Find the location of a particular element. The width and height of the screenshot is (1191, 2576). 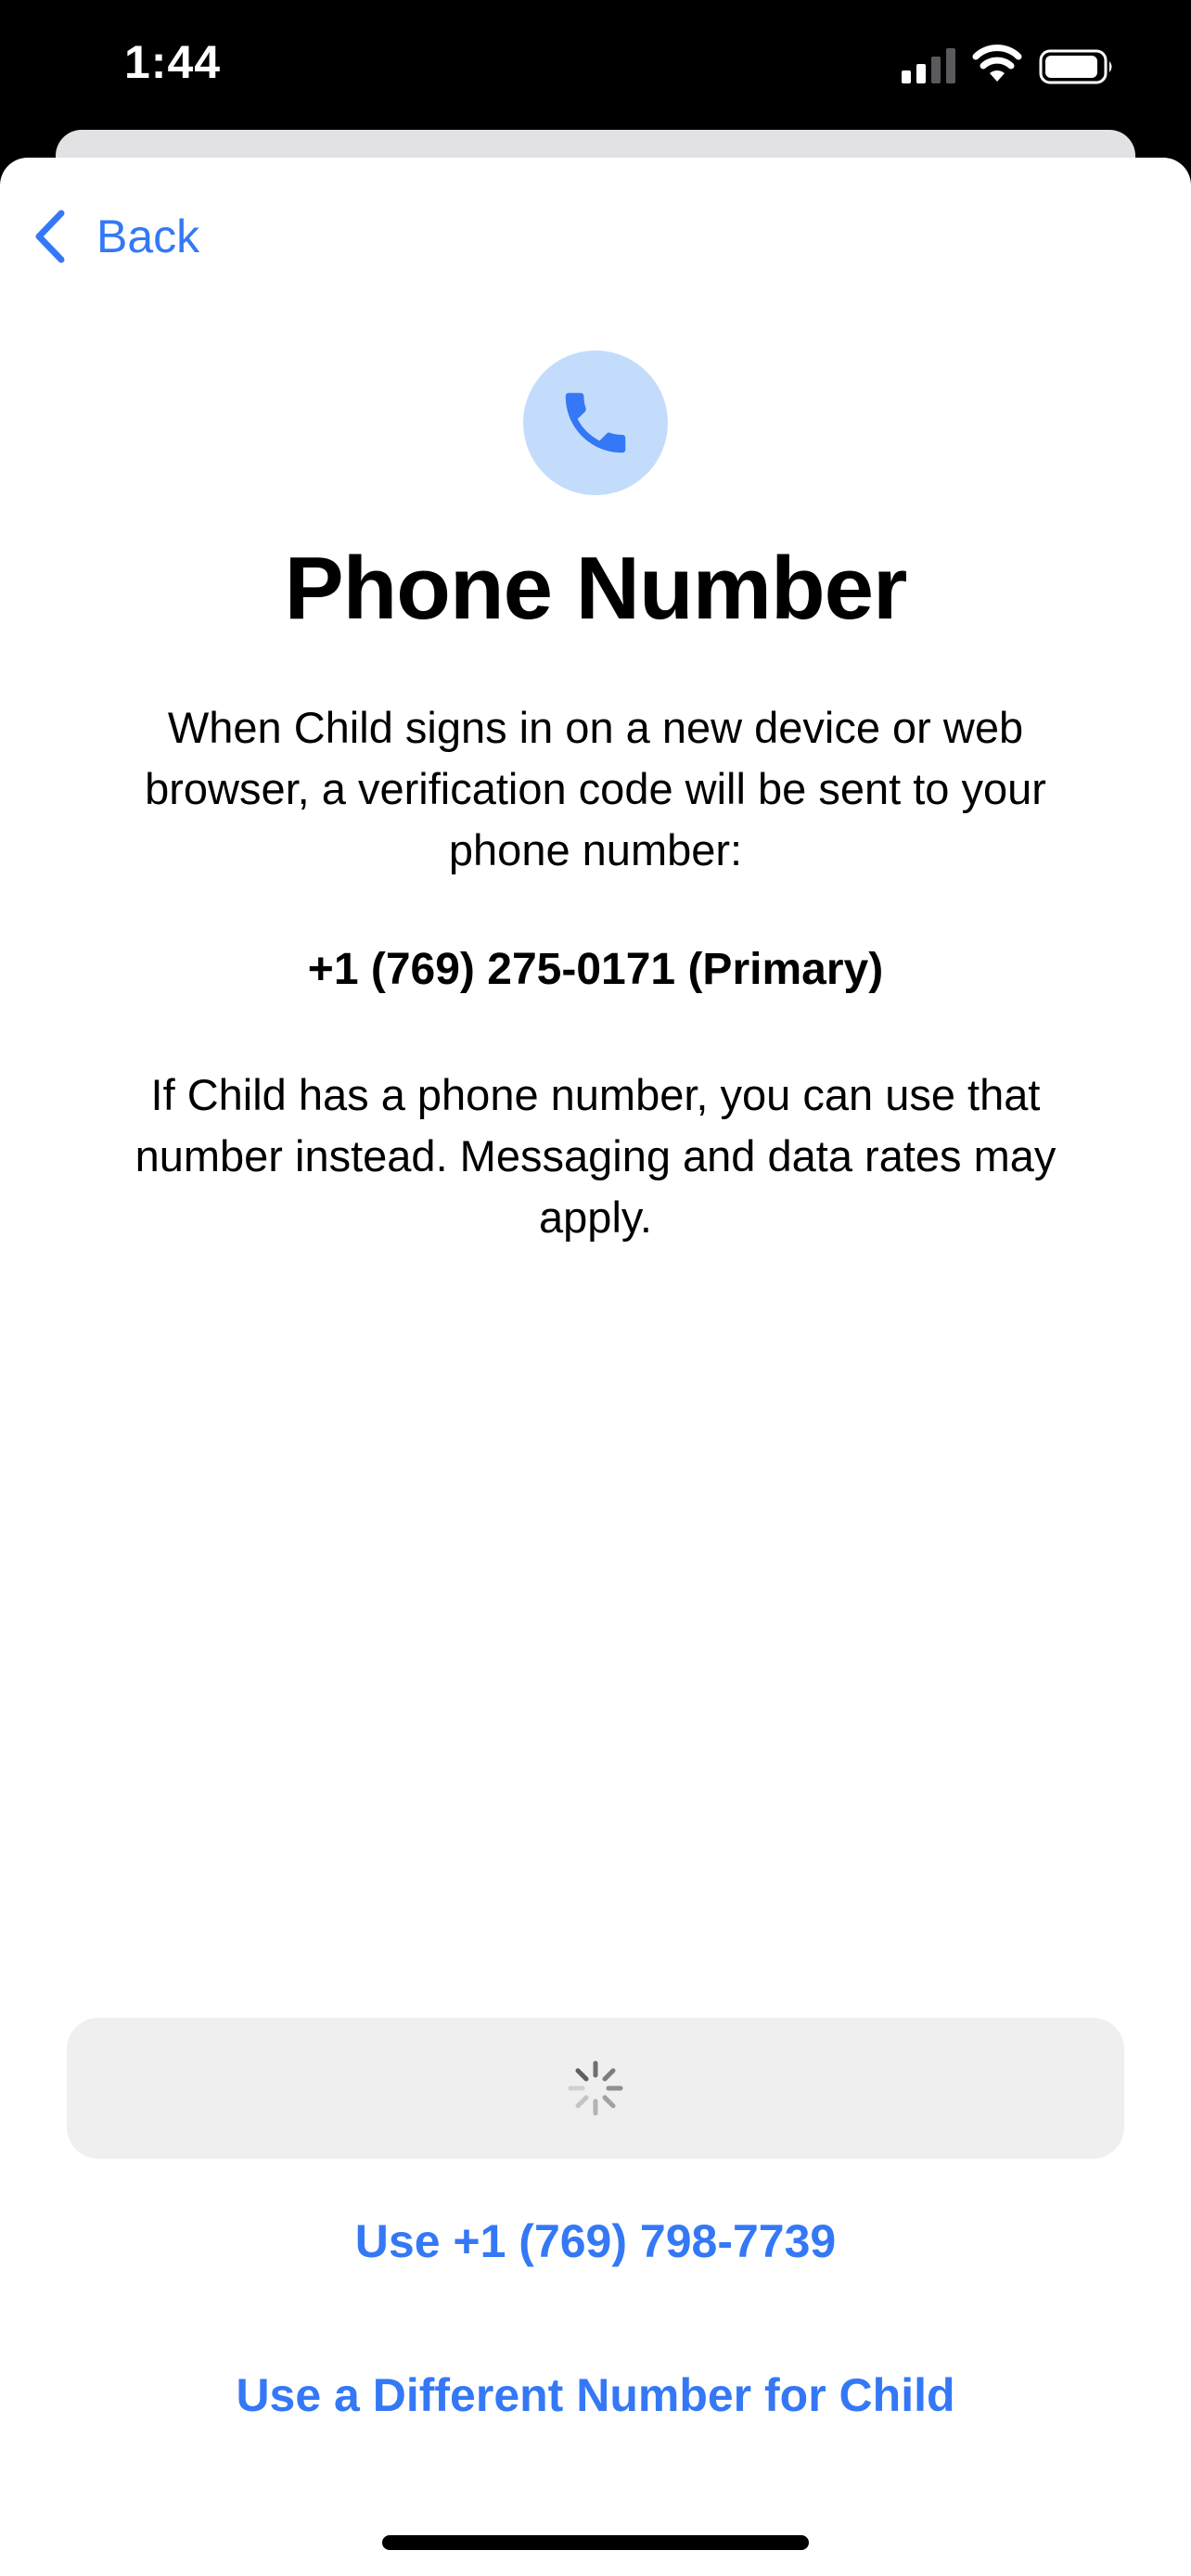

phone-icon-badge is located at coordinates (595, 423).